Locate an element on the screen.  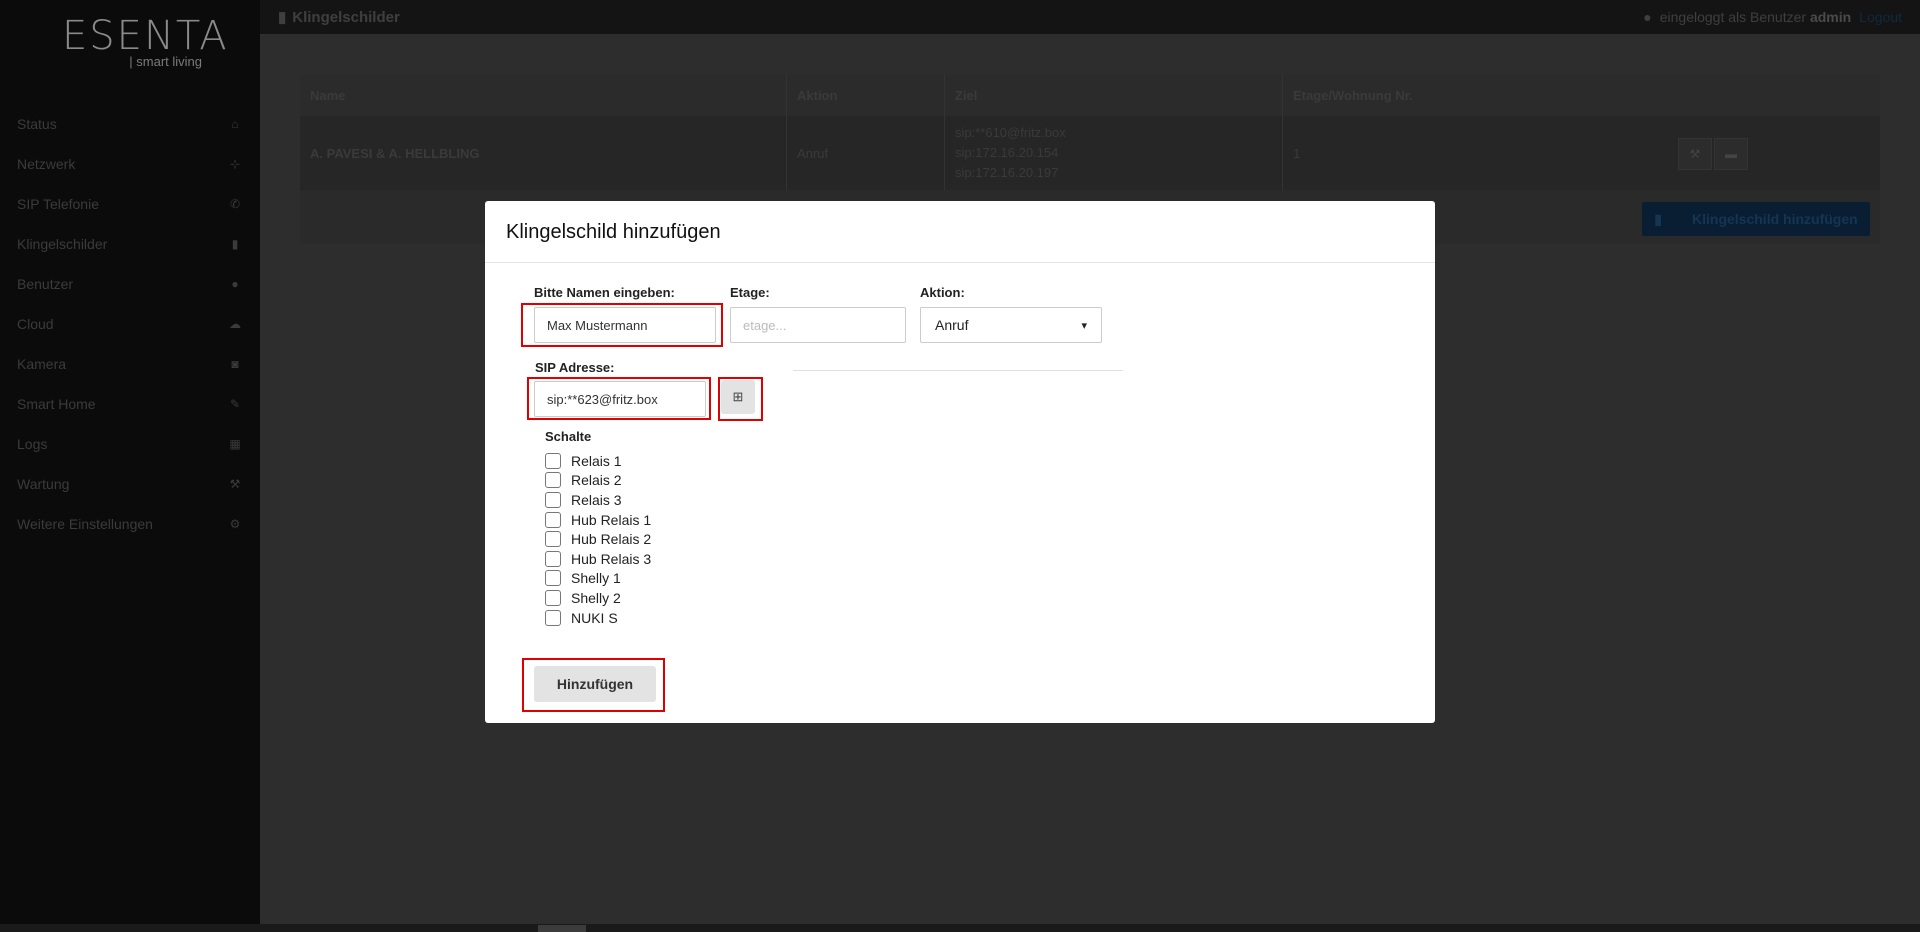
checkbox-hub-relais-2: Hub Relais 2 is located at coordinates (598, 539).